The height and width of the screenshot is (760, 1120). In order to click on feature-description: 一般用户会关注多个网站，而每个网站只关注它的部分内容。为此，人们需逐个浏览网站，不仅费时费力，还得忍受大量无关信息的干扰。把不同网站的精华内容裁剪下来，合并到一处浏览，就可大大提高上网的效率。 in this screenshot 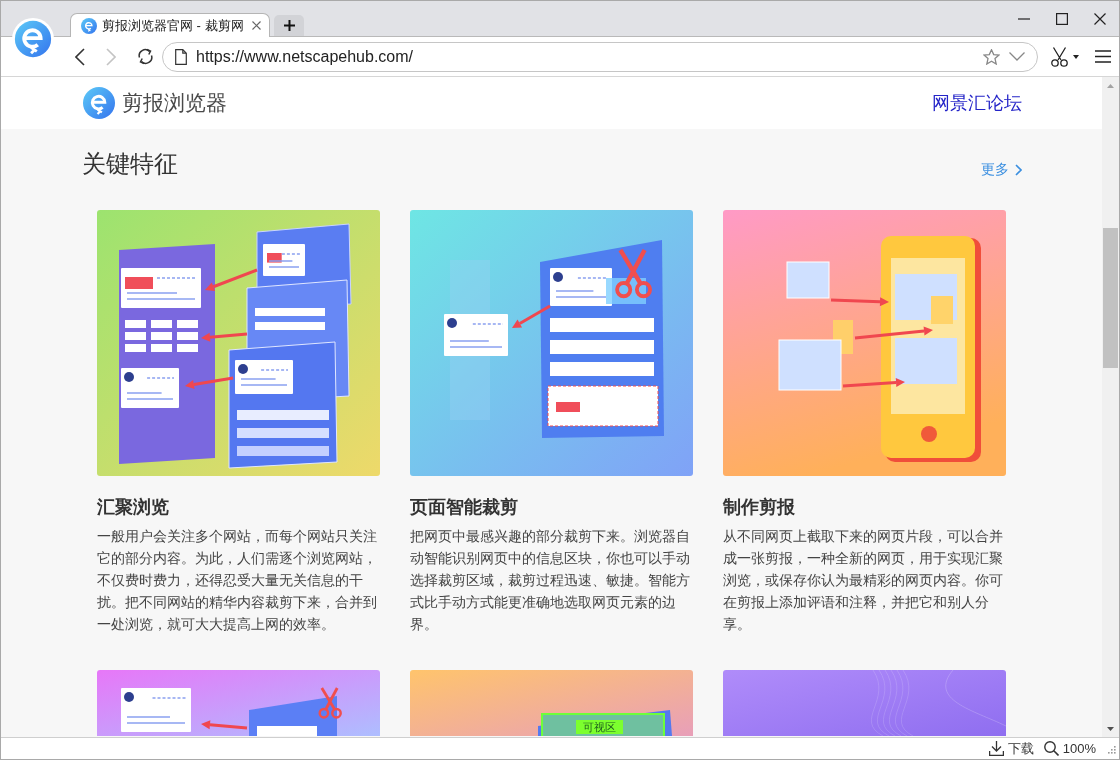, I will do `click(237, 581)`.